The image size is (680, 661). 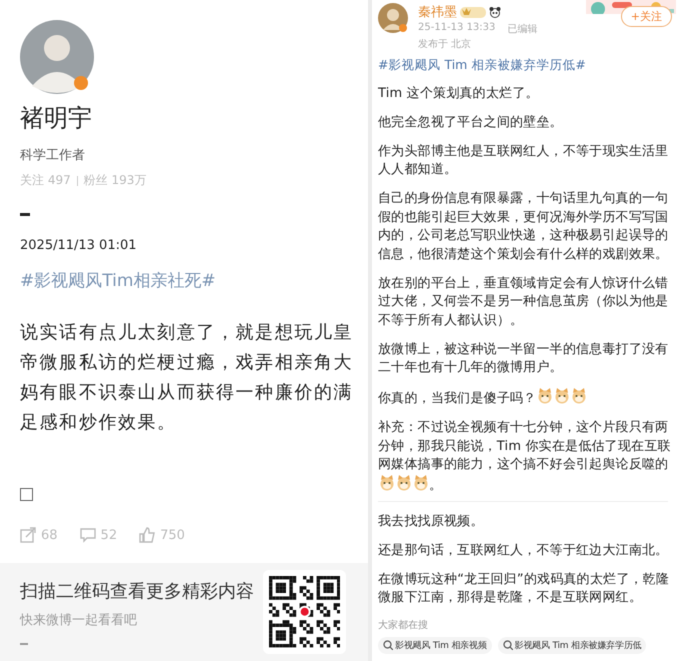 I want to click on post-date: 2025/11/13 01:01, so click(x=78, y=245).